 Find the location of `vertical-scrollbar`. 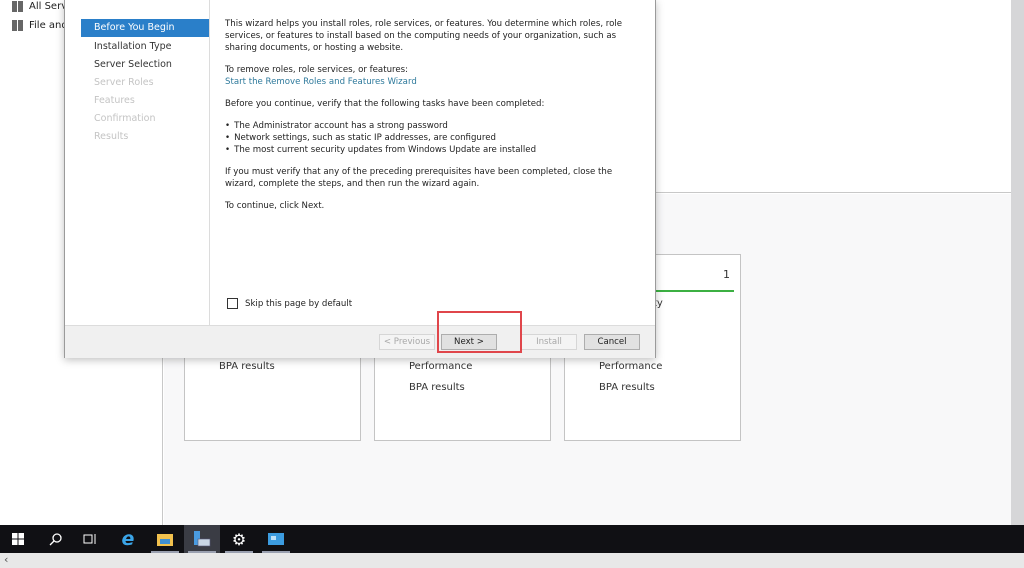

vertical-scrollbar is located at coordinates (1017, 262).